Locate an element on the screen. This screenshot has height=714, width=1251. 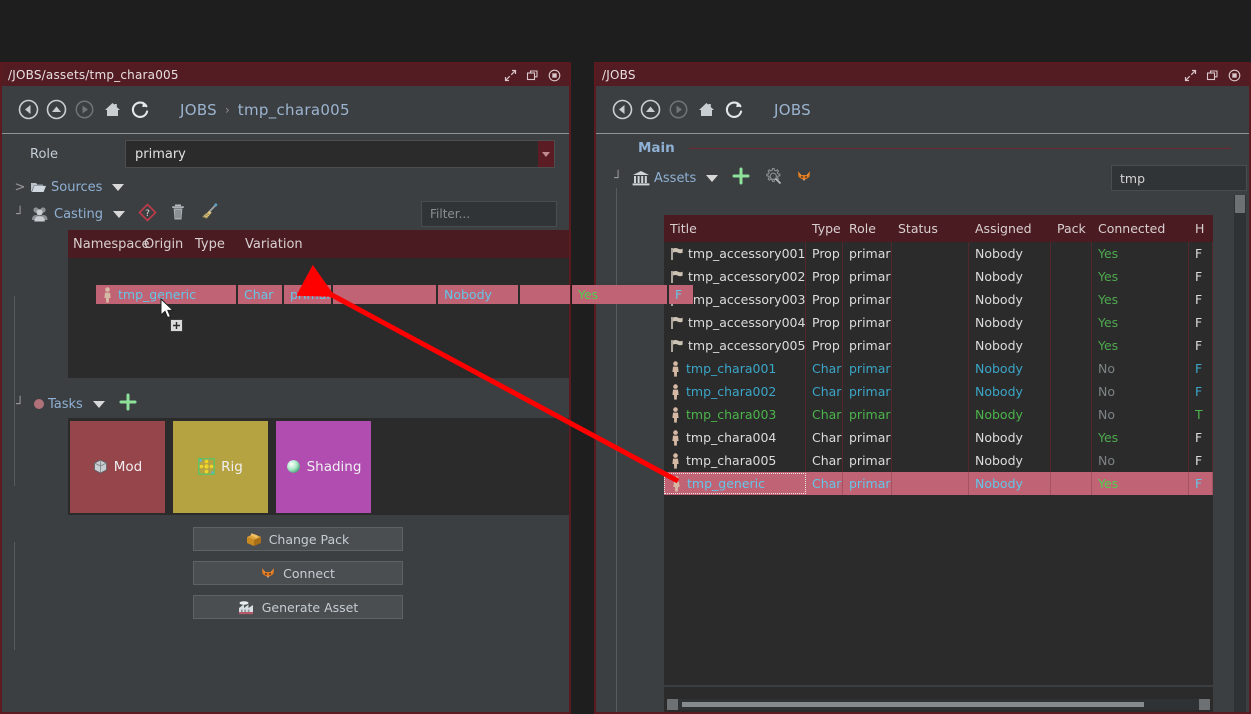
task-card-rig: Rig is located at coordinates (220, 466).